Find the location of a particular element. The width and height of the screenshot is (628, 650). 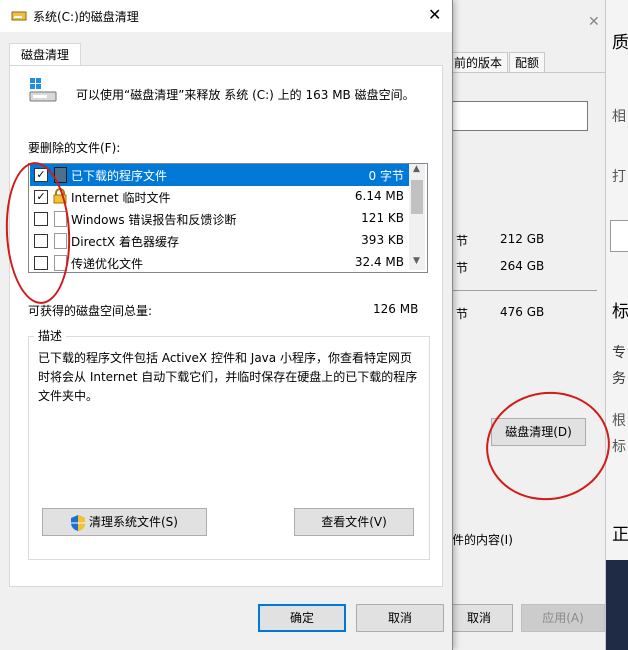

file-name: 传递优化文件 is located at coordinates (107, 264).